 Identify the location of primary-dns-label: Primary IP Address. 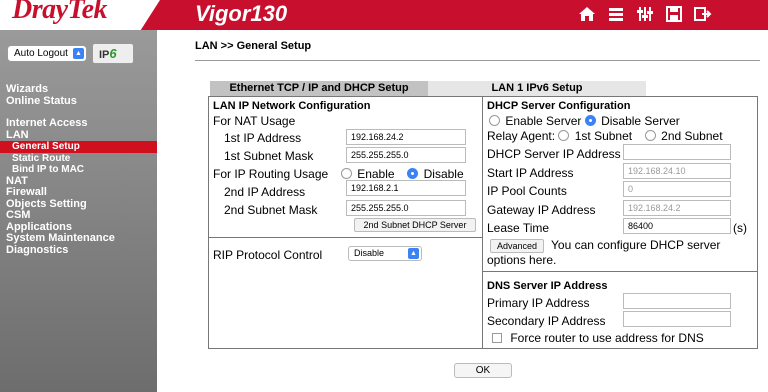
(538, 303).